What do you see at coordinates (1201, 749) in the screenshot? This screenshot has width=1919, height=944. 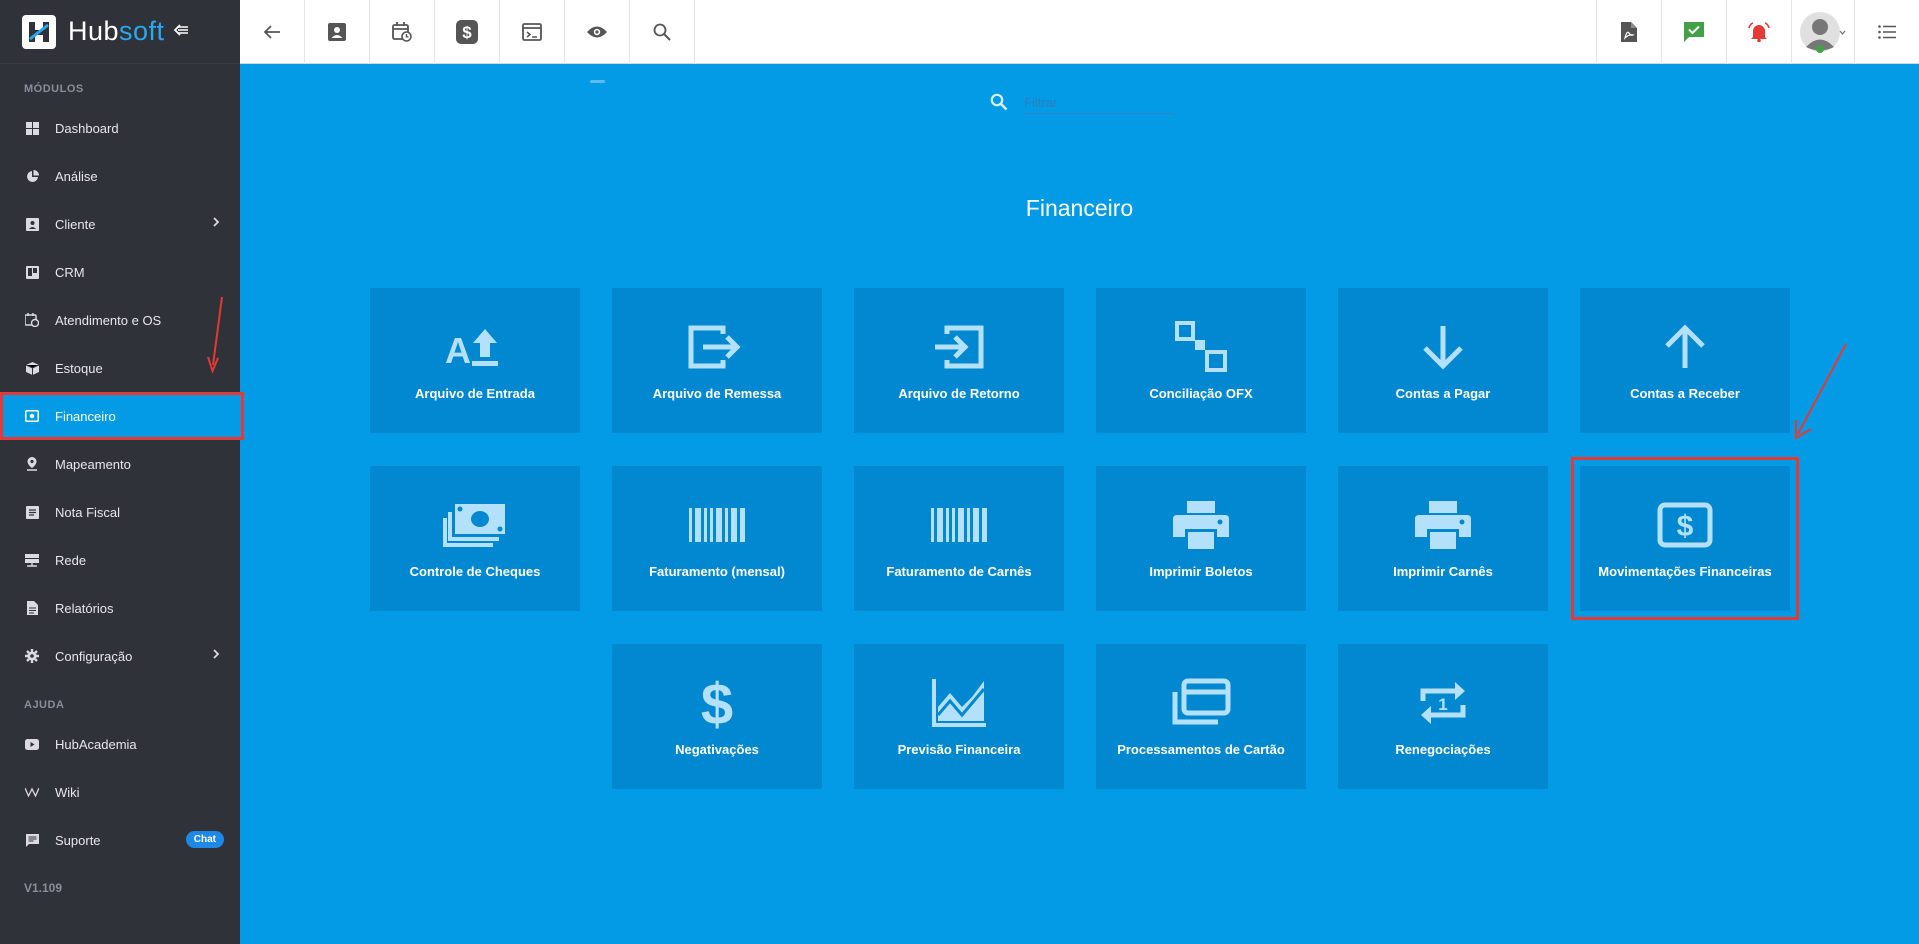 I see `tile-label: Processamentos de Cartão` at bounding box center [1201, 749].